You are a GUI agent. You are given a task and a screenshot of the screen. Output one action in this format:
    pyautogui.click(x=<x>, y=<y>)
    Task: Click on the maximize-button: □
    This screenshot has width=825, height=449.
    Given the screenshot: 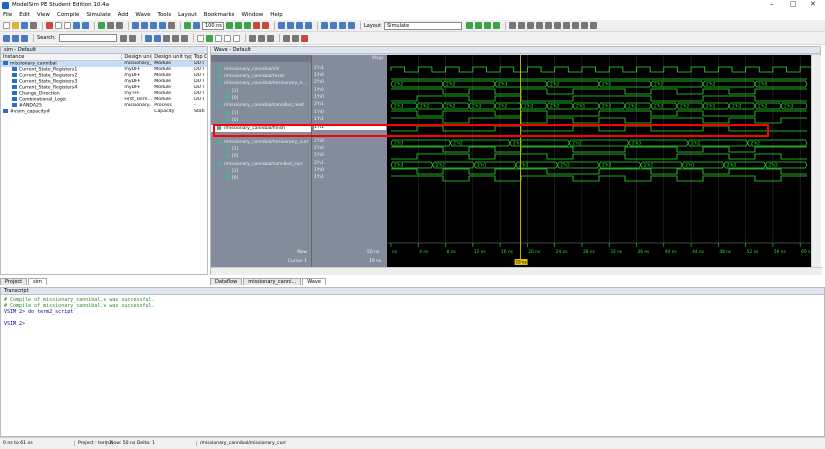 What is the action you would take?
    pyautogui.click(x=793, y=4)
    